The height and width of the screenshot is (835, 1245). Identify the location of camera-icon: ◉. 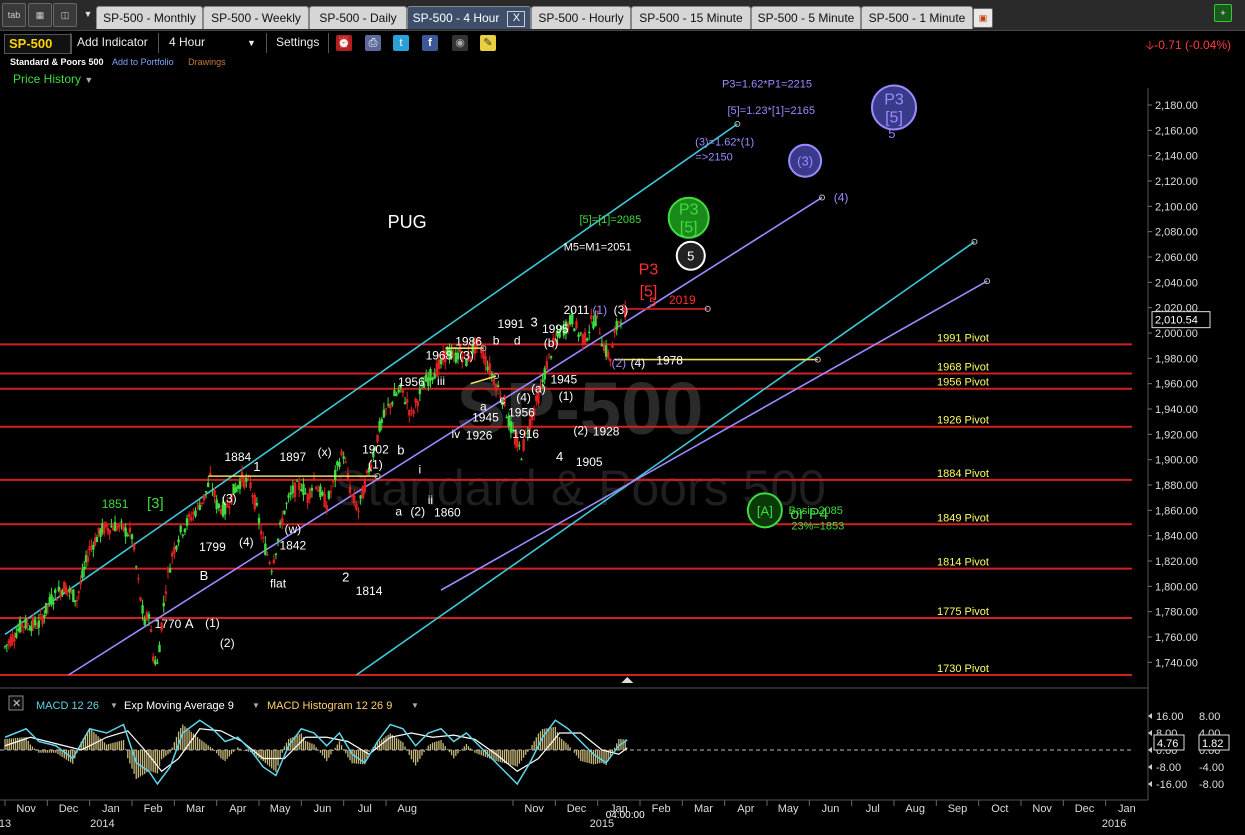
(460, 43).